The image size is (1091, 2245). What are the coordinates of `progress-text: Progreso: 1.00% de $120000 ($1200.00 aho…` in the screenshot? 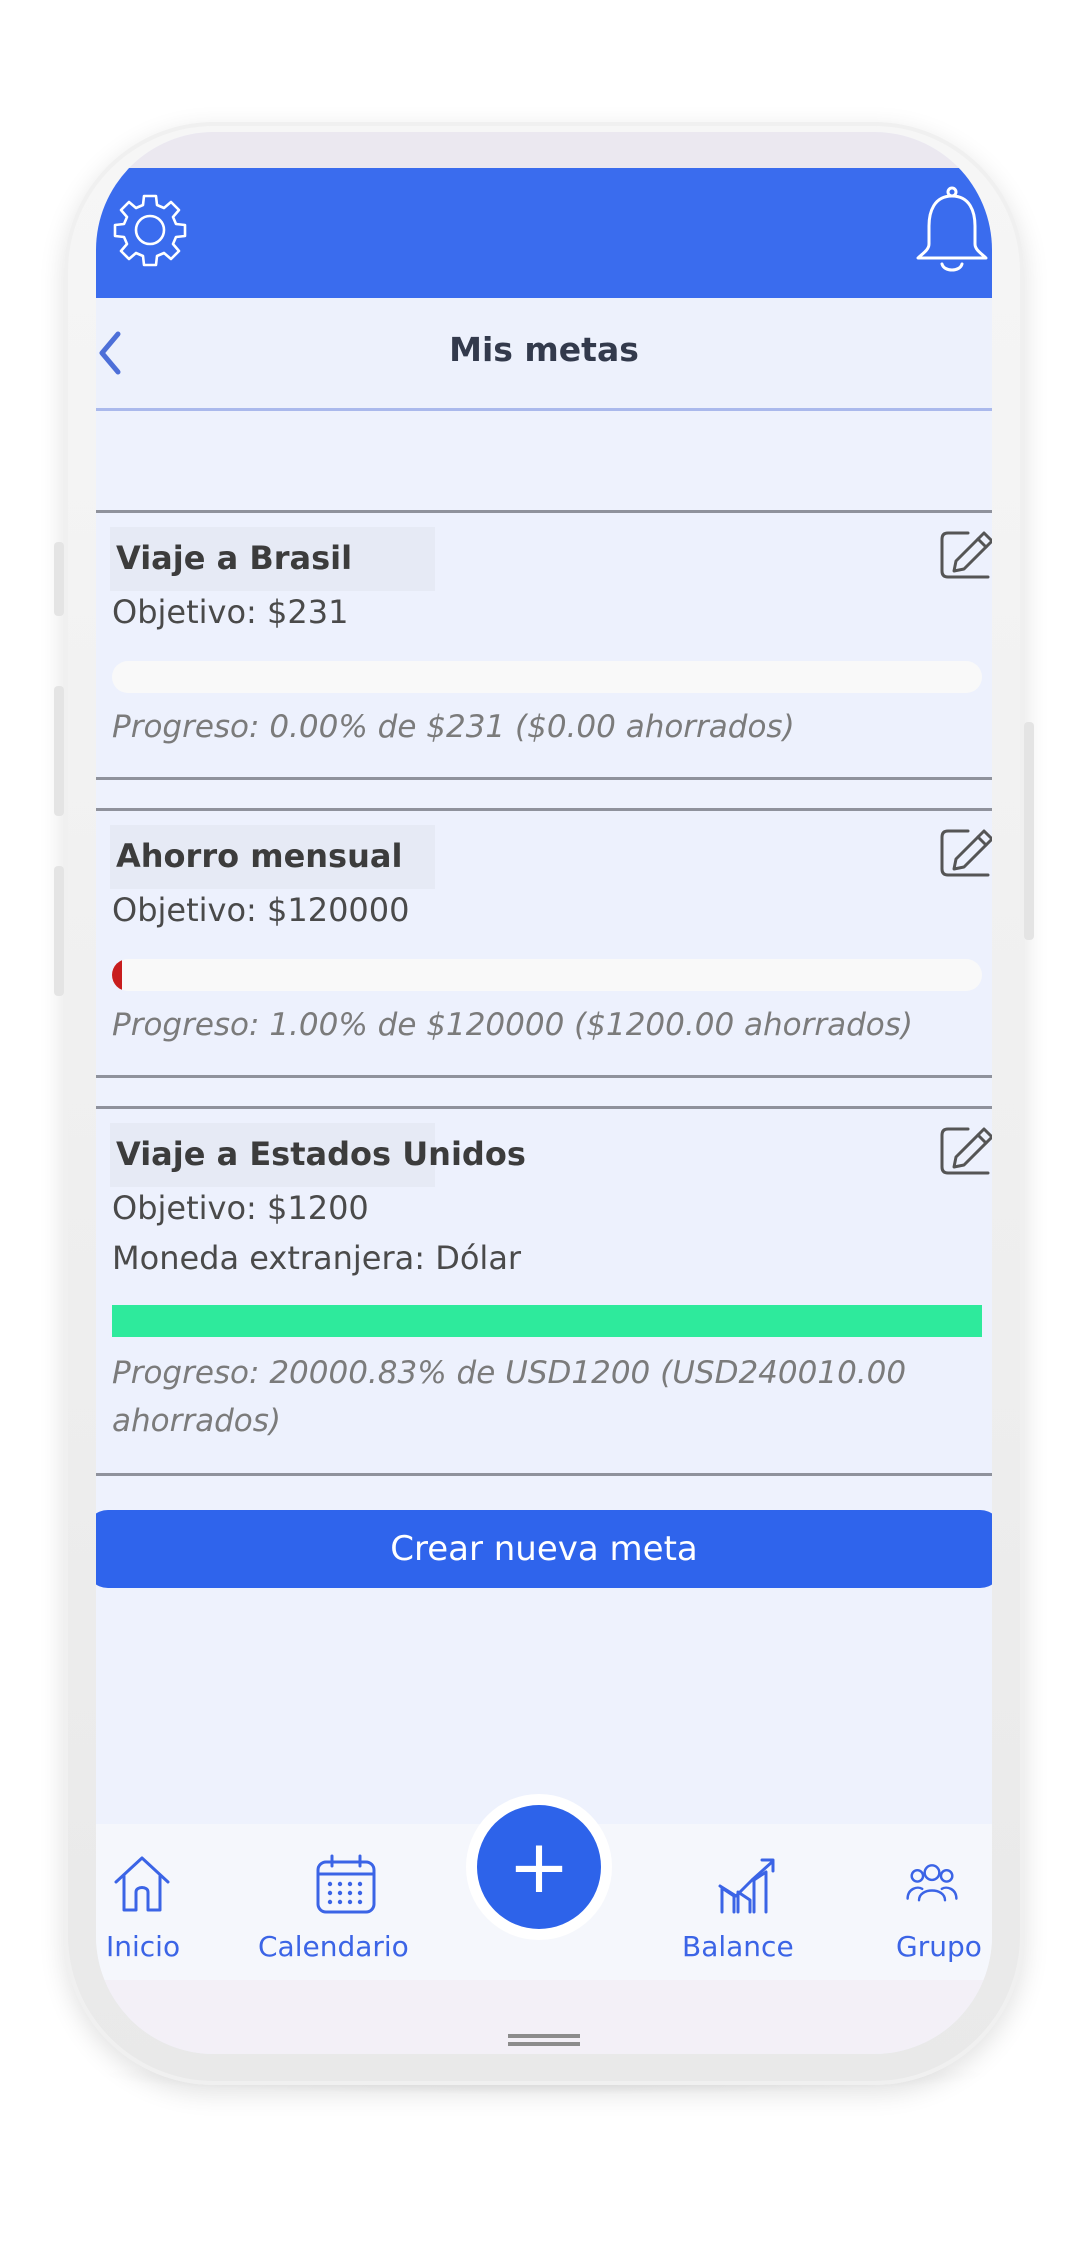 It's located at (513, 1025).